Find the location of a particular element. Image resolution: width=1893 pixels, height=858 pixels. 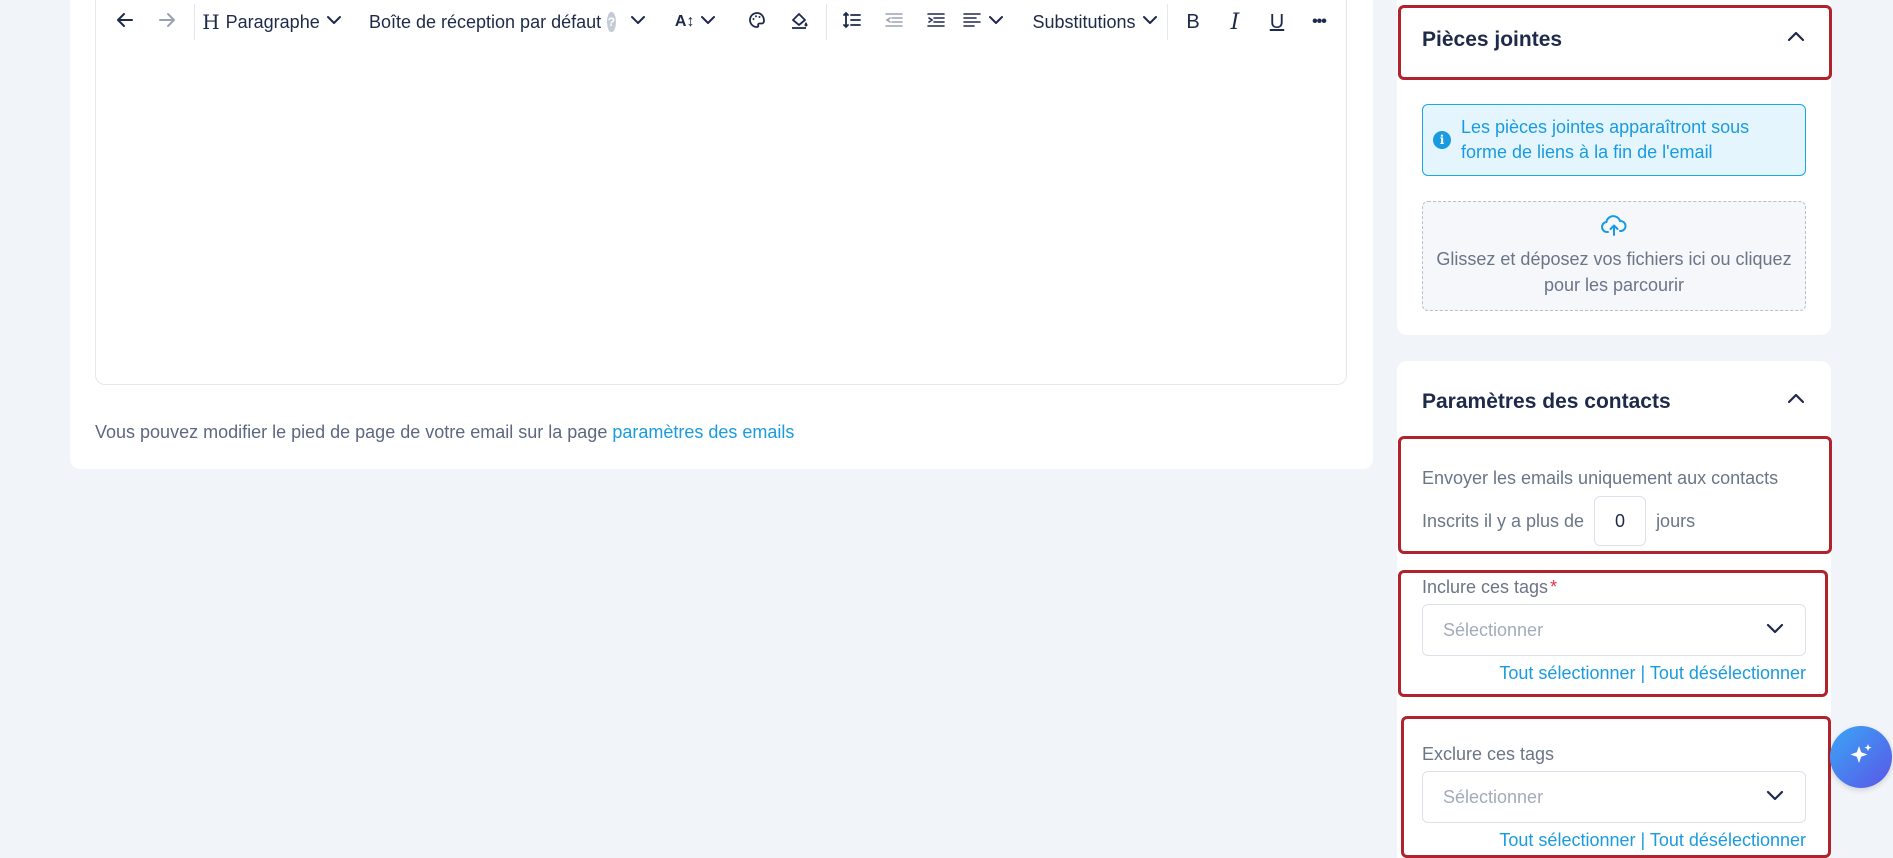

italic-icon: I is located at coordinates (1235, 22).